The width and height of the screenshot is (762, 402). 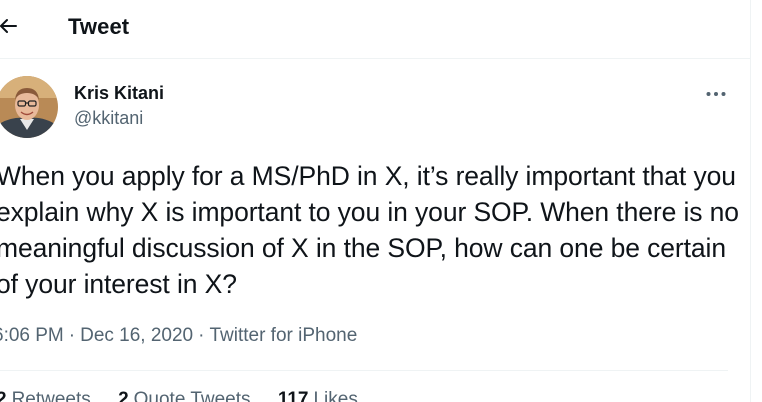 What do you see at coordinates (335, 395) in the screenshot?
I see `likes-label: Likes` at bounding box center [335, 395].